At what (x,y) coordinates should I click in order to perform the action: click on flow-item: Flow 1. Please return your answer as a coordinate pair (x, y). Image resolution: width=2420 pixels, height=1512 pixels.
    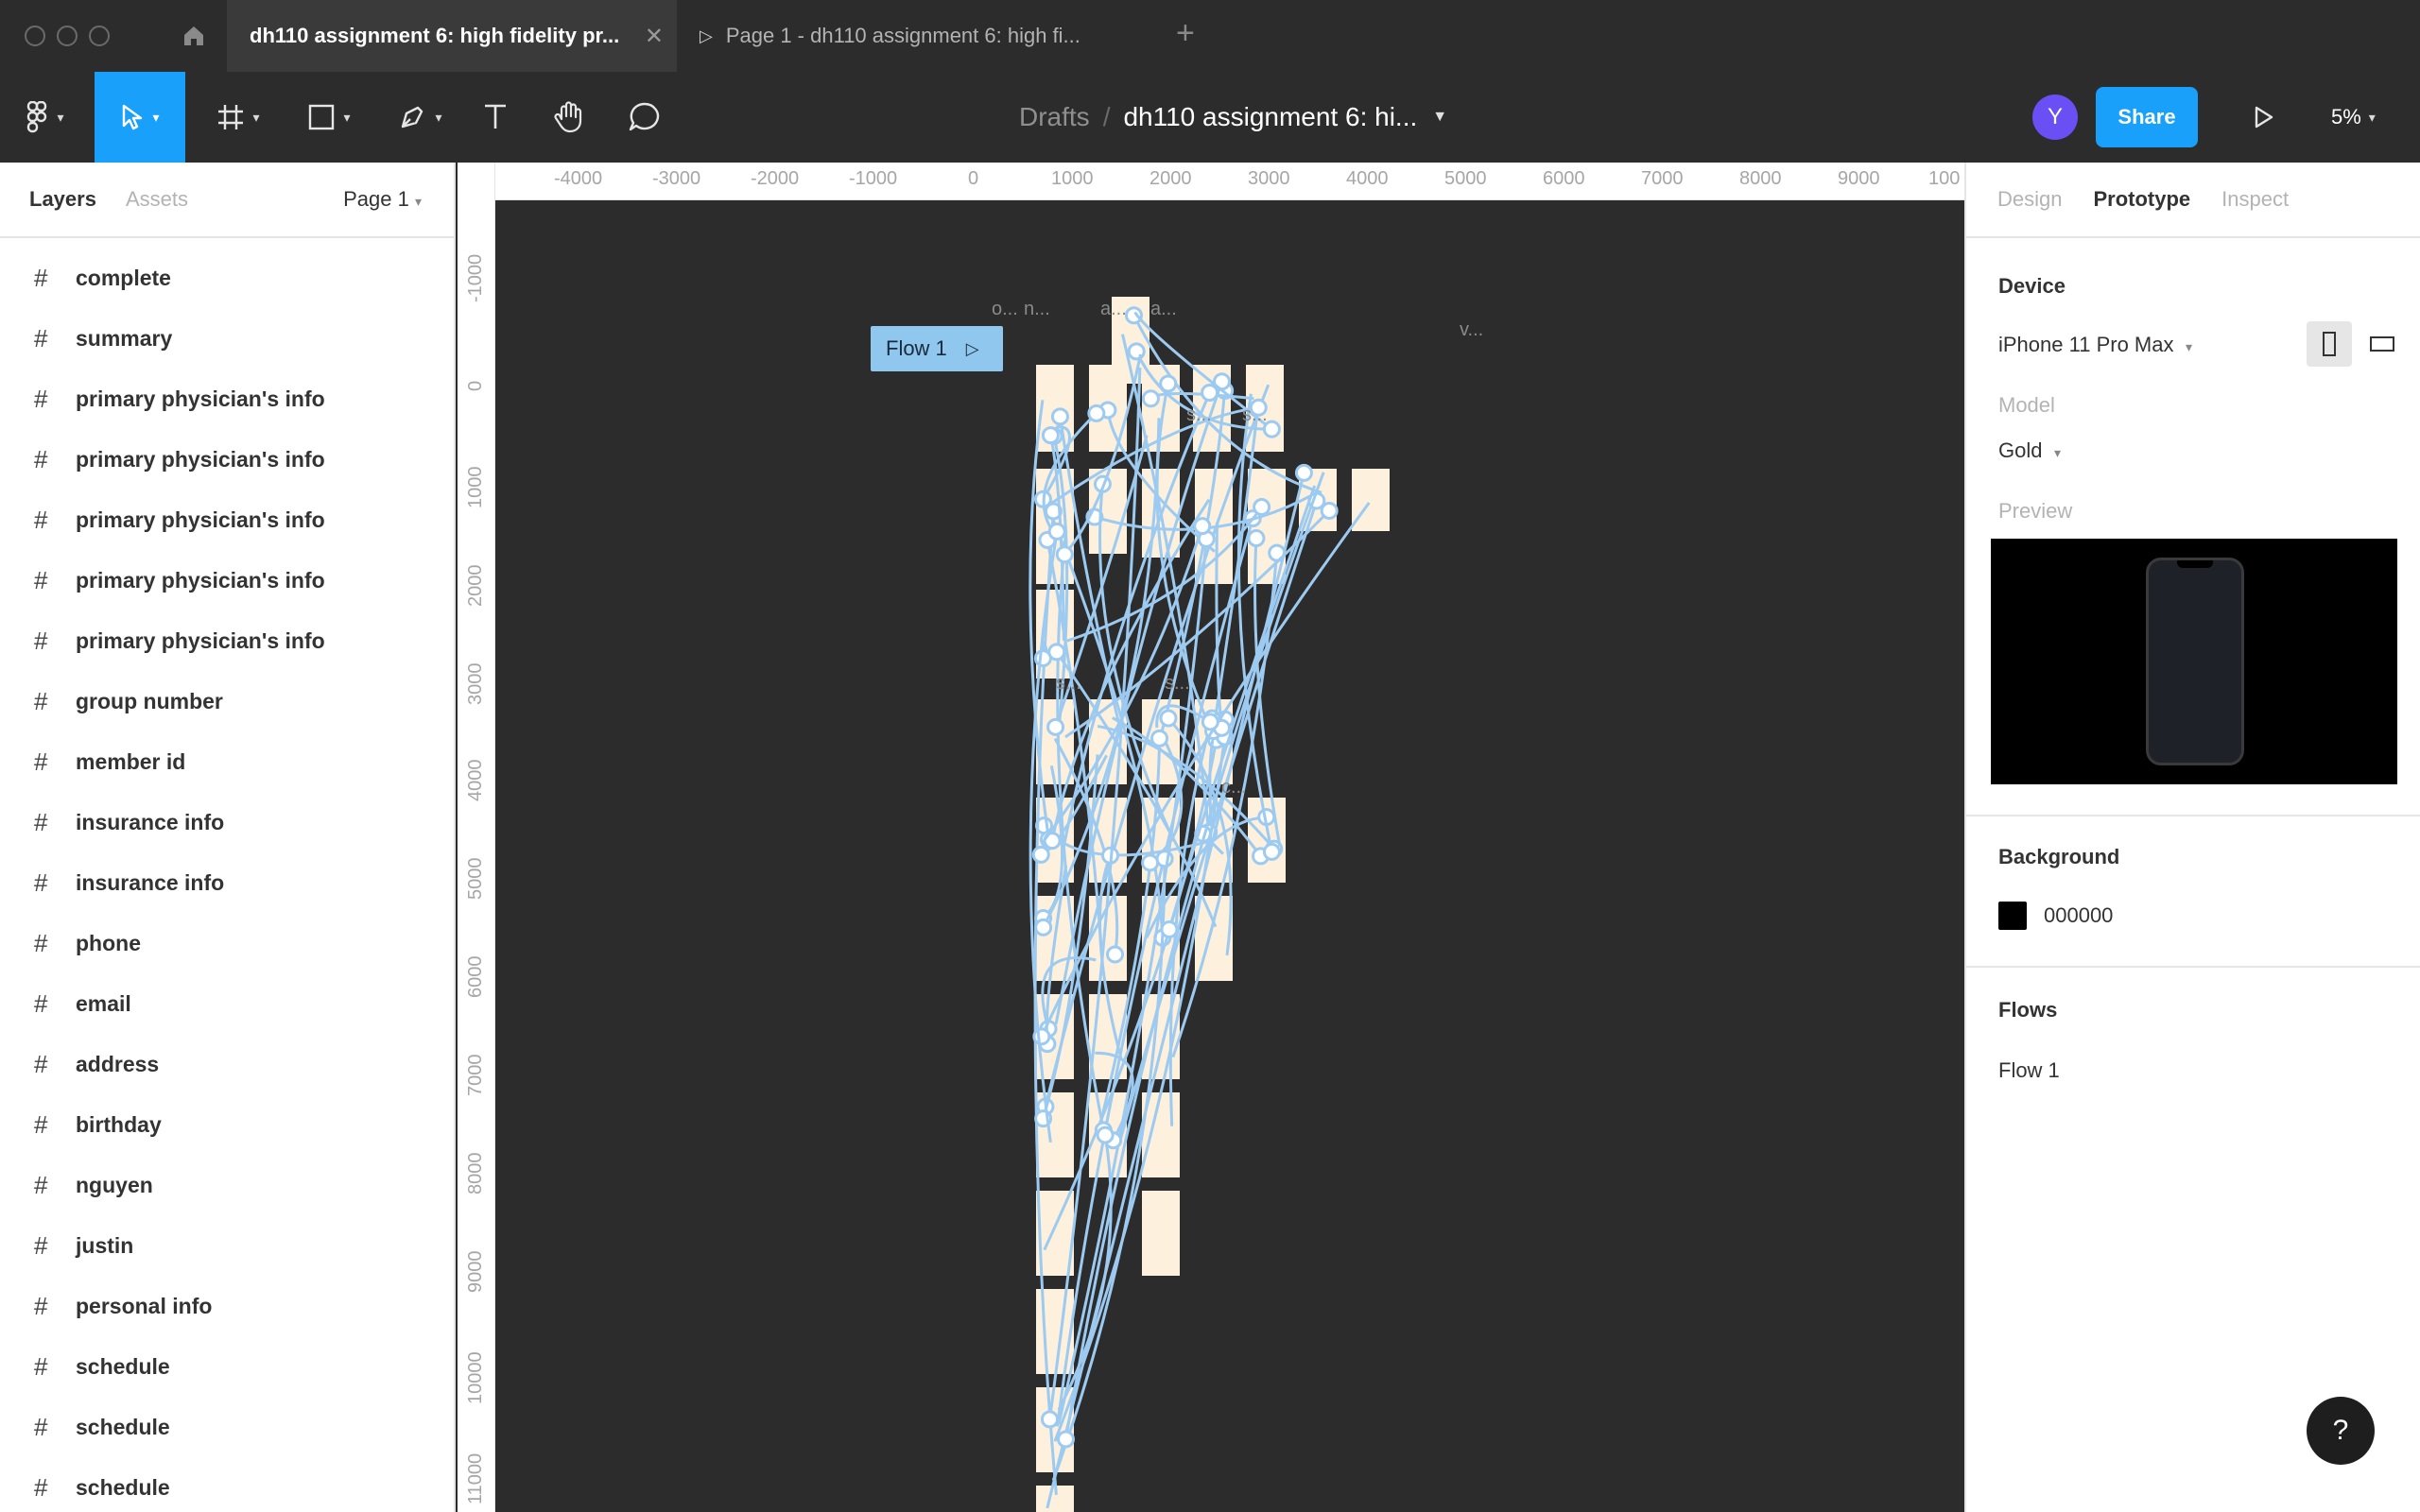
    Looking at the image, I should click on (2013, 1070).